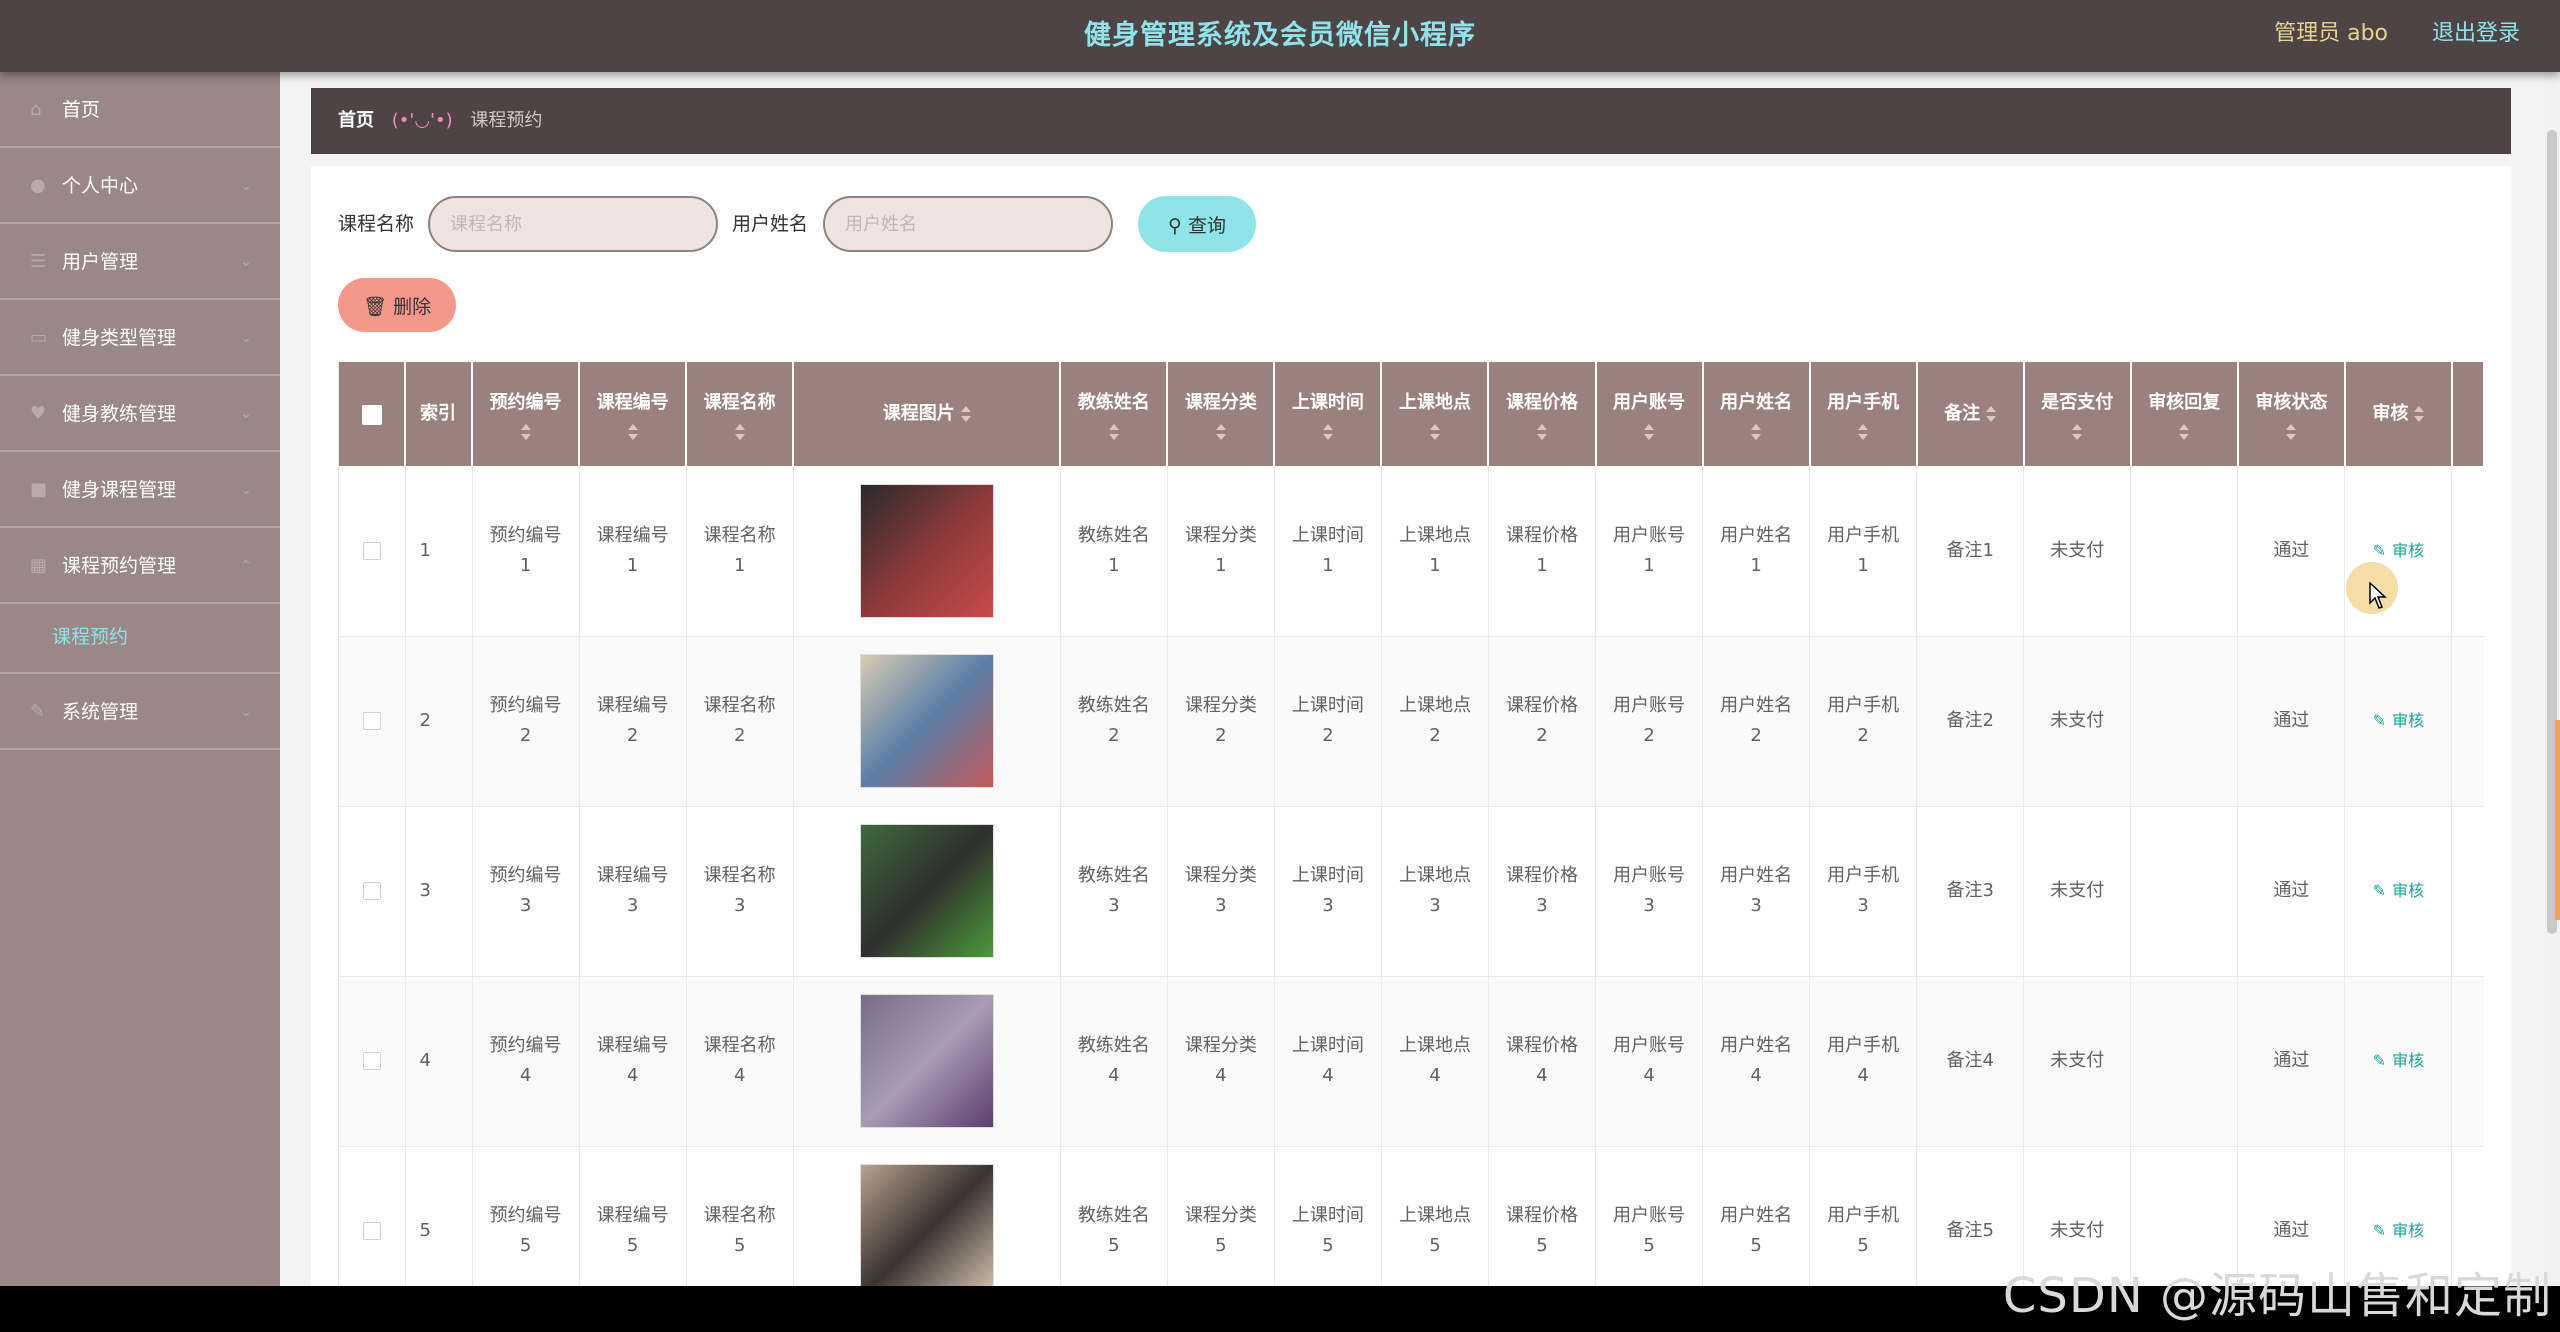 This screenshot has height=1332, width=2560. What do you see at coordinates (2476, 36) in the screenshot?
I see `logout-link: 退出登录` at bounding box center [2476, 36].